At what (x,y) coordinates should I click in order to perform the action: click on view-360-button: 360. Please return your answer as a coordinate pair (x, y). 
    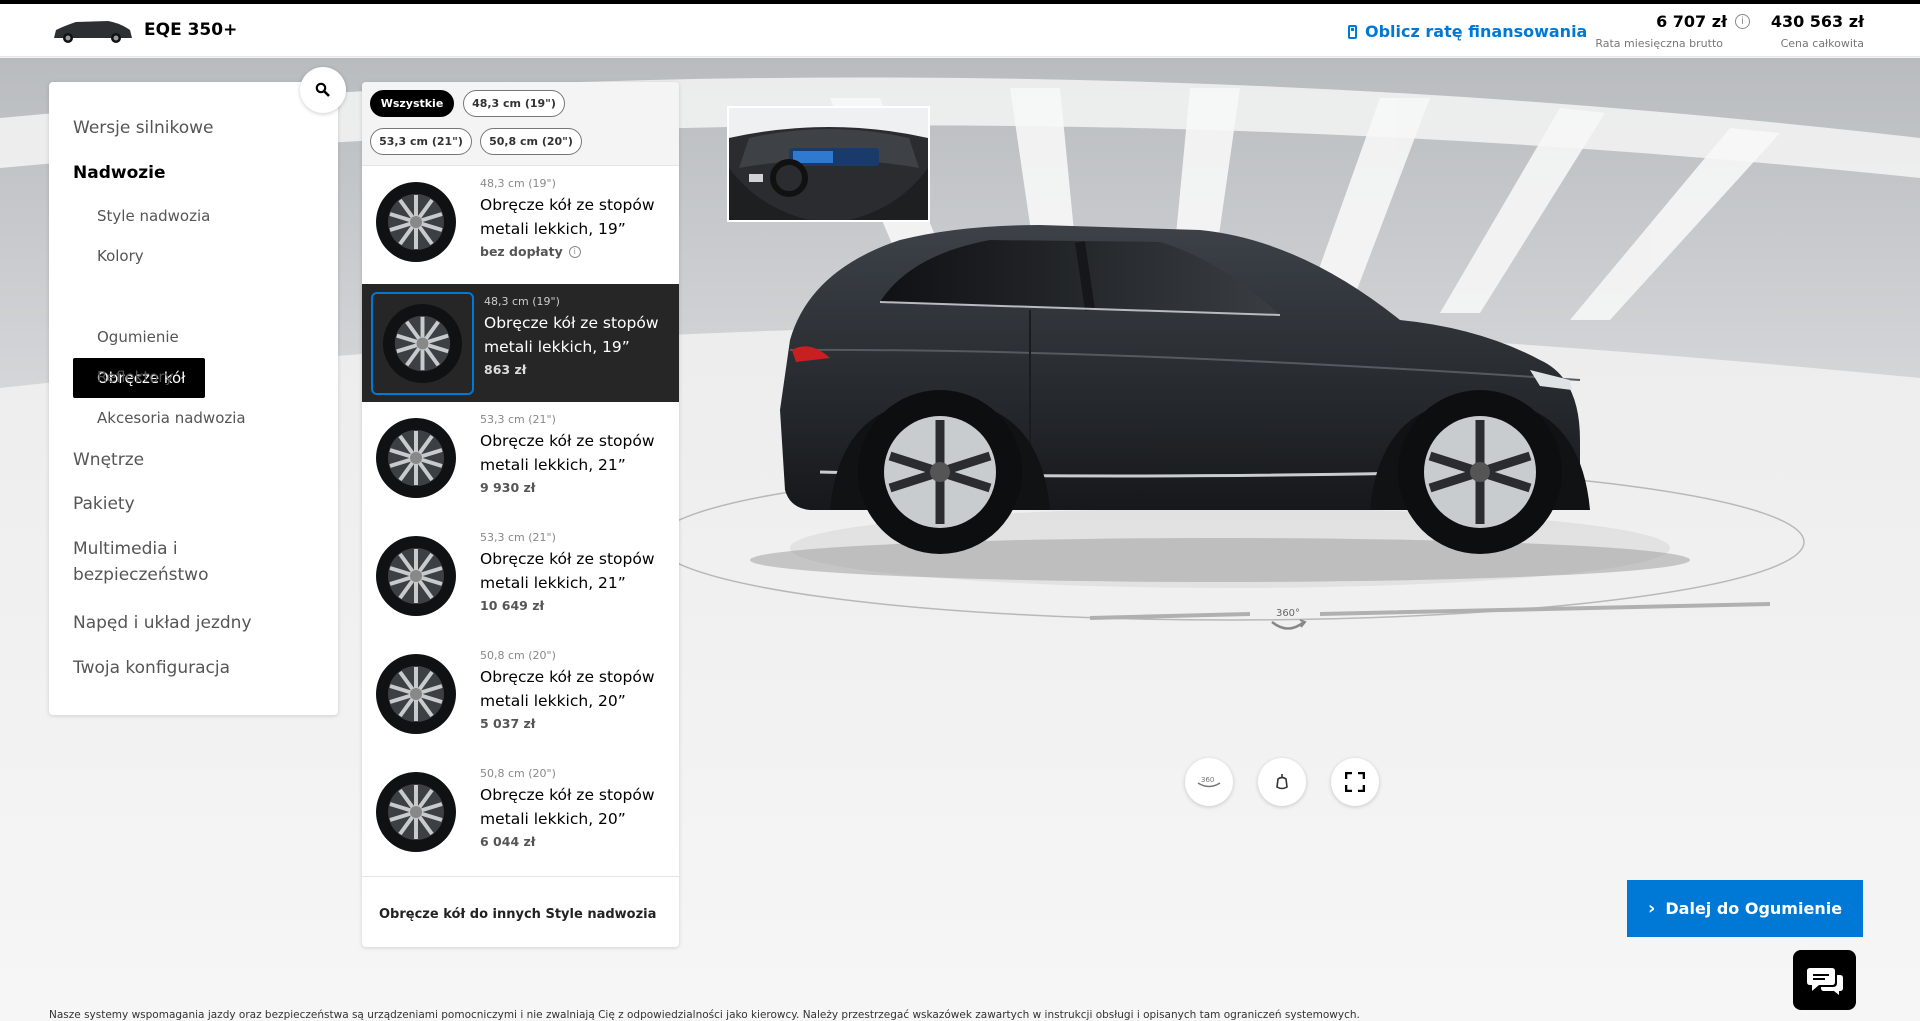
    Looking at the image, I should click on (1209, 782).